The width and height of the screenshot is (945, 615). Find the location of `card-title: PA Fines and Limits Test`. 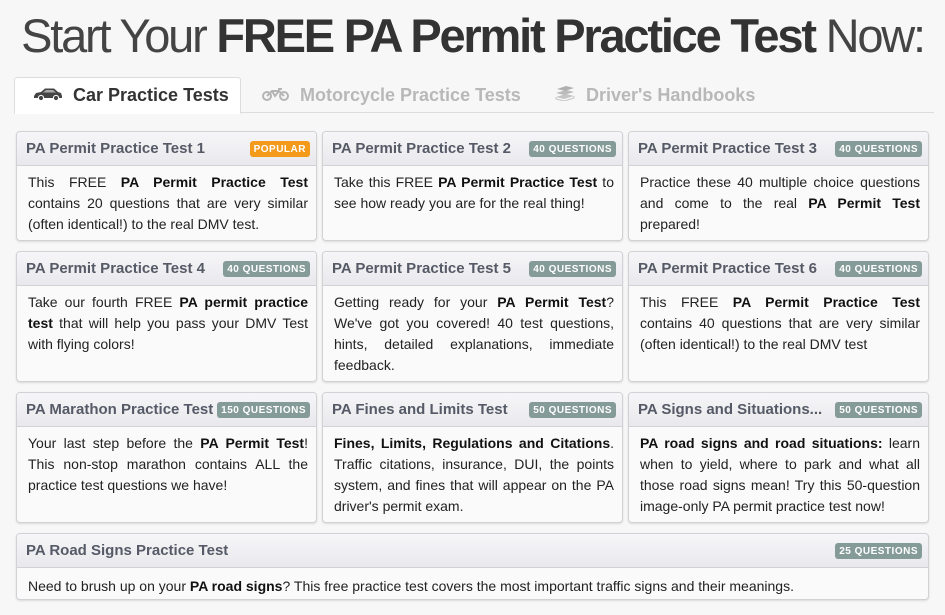

card-title: PA Fines and Limits Test is located at coordinates (420, 409).